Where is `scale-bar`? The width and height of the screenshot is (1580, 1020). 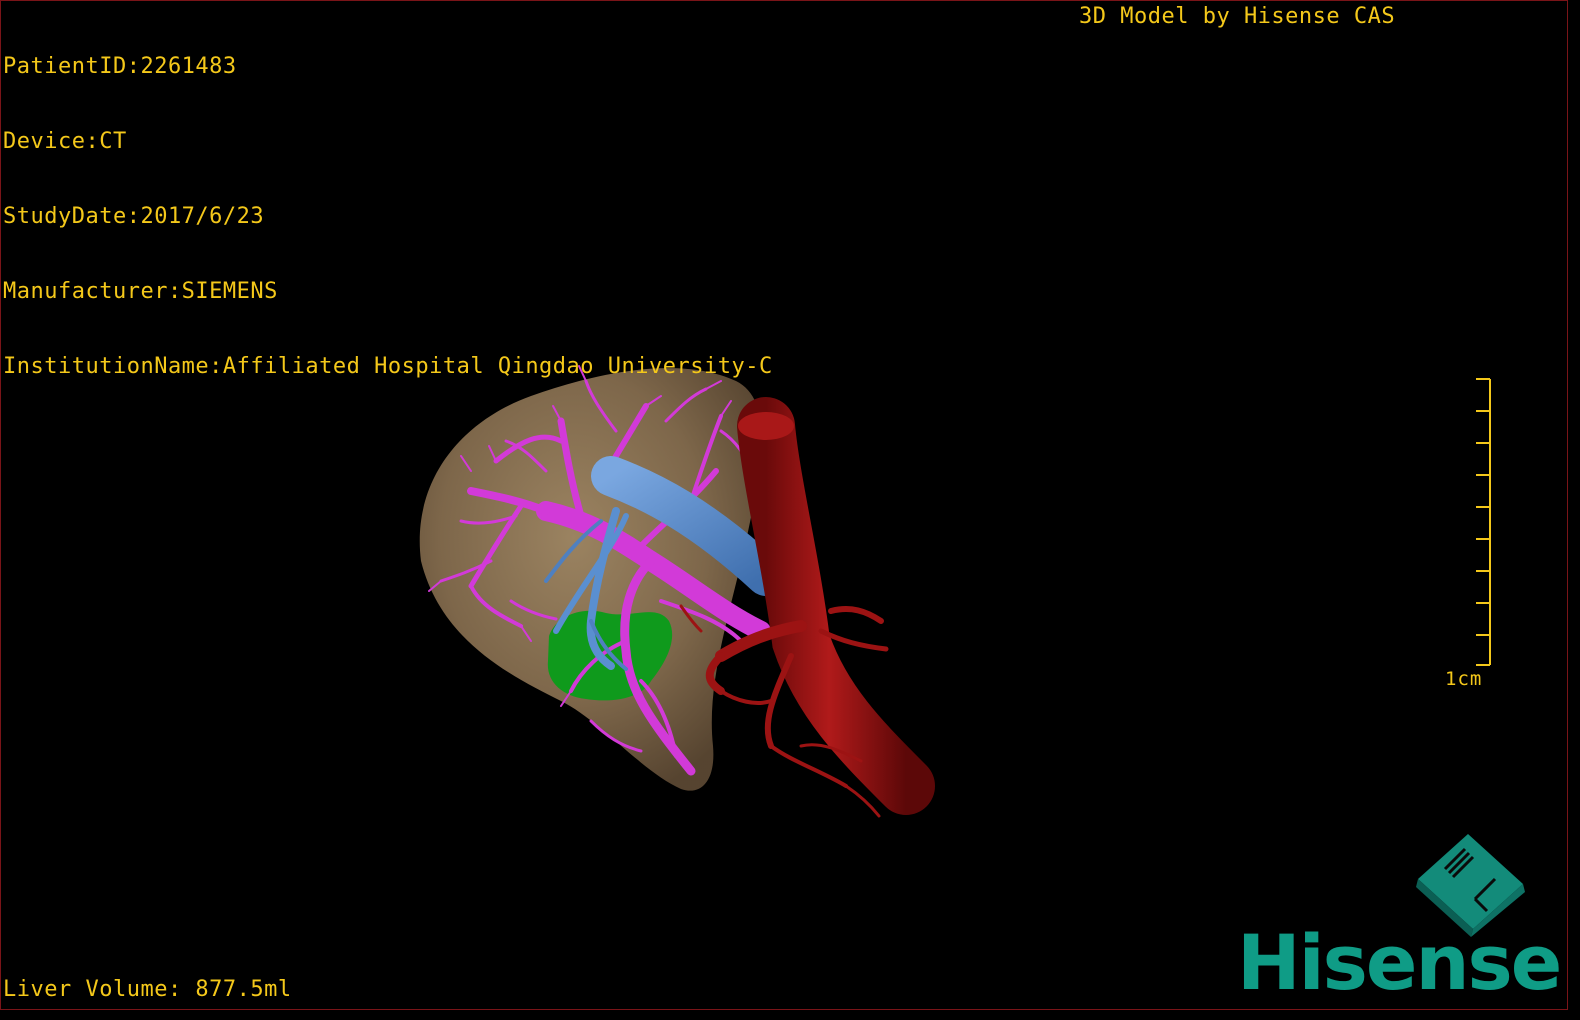 scale-bar is located at coordinates (1483, 522).